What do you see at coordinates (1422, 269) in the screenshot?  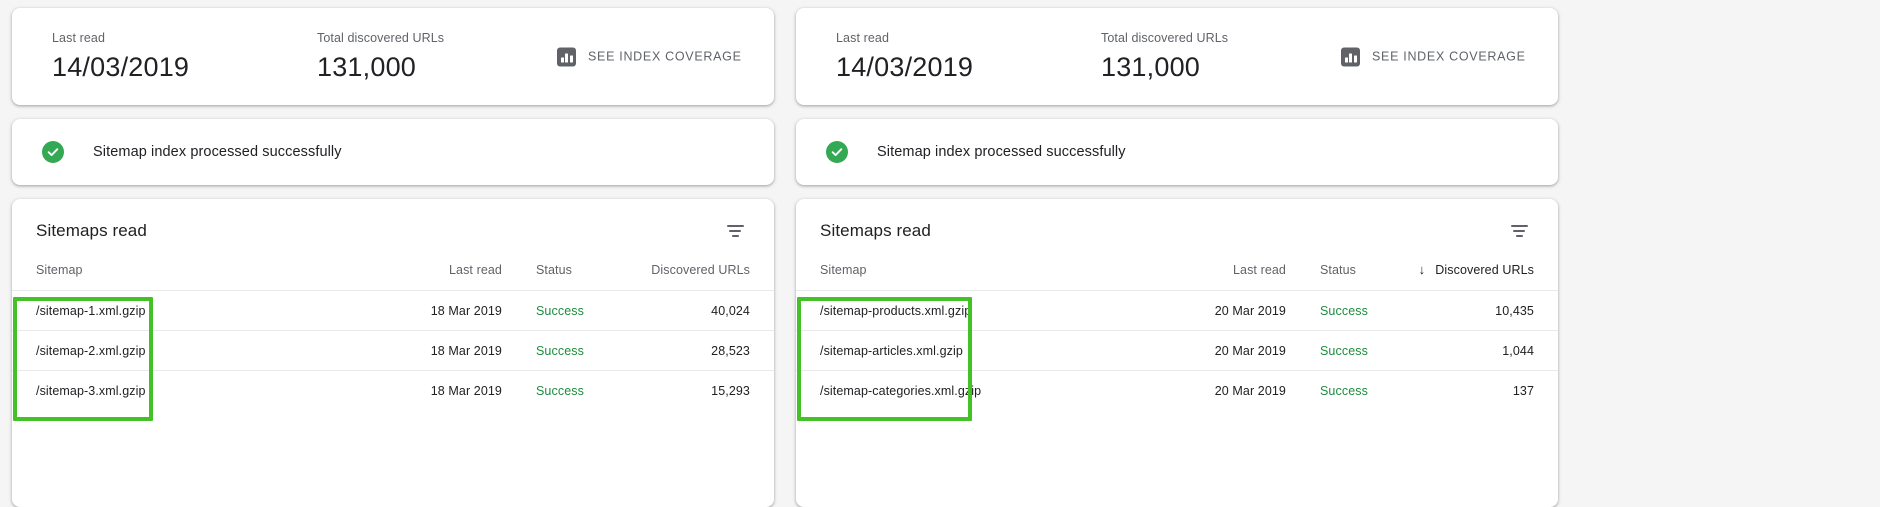 I see `sort-descending-icon: ↓` at bounding box center [1422, 269].